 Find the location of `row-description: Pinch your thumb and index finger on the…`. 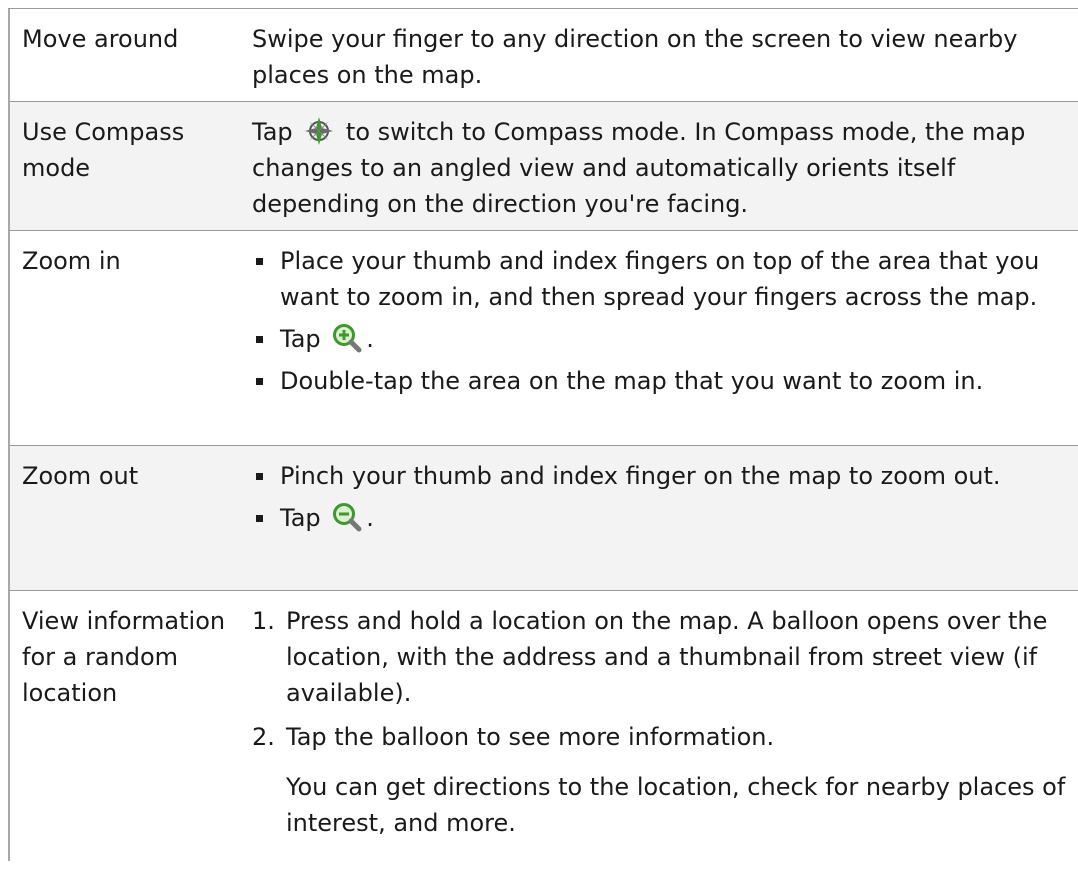

row-description: Pinch your thumb and index finger on the… is located at coordinates (656, 518).